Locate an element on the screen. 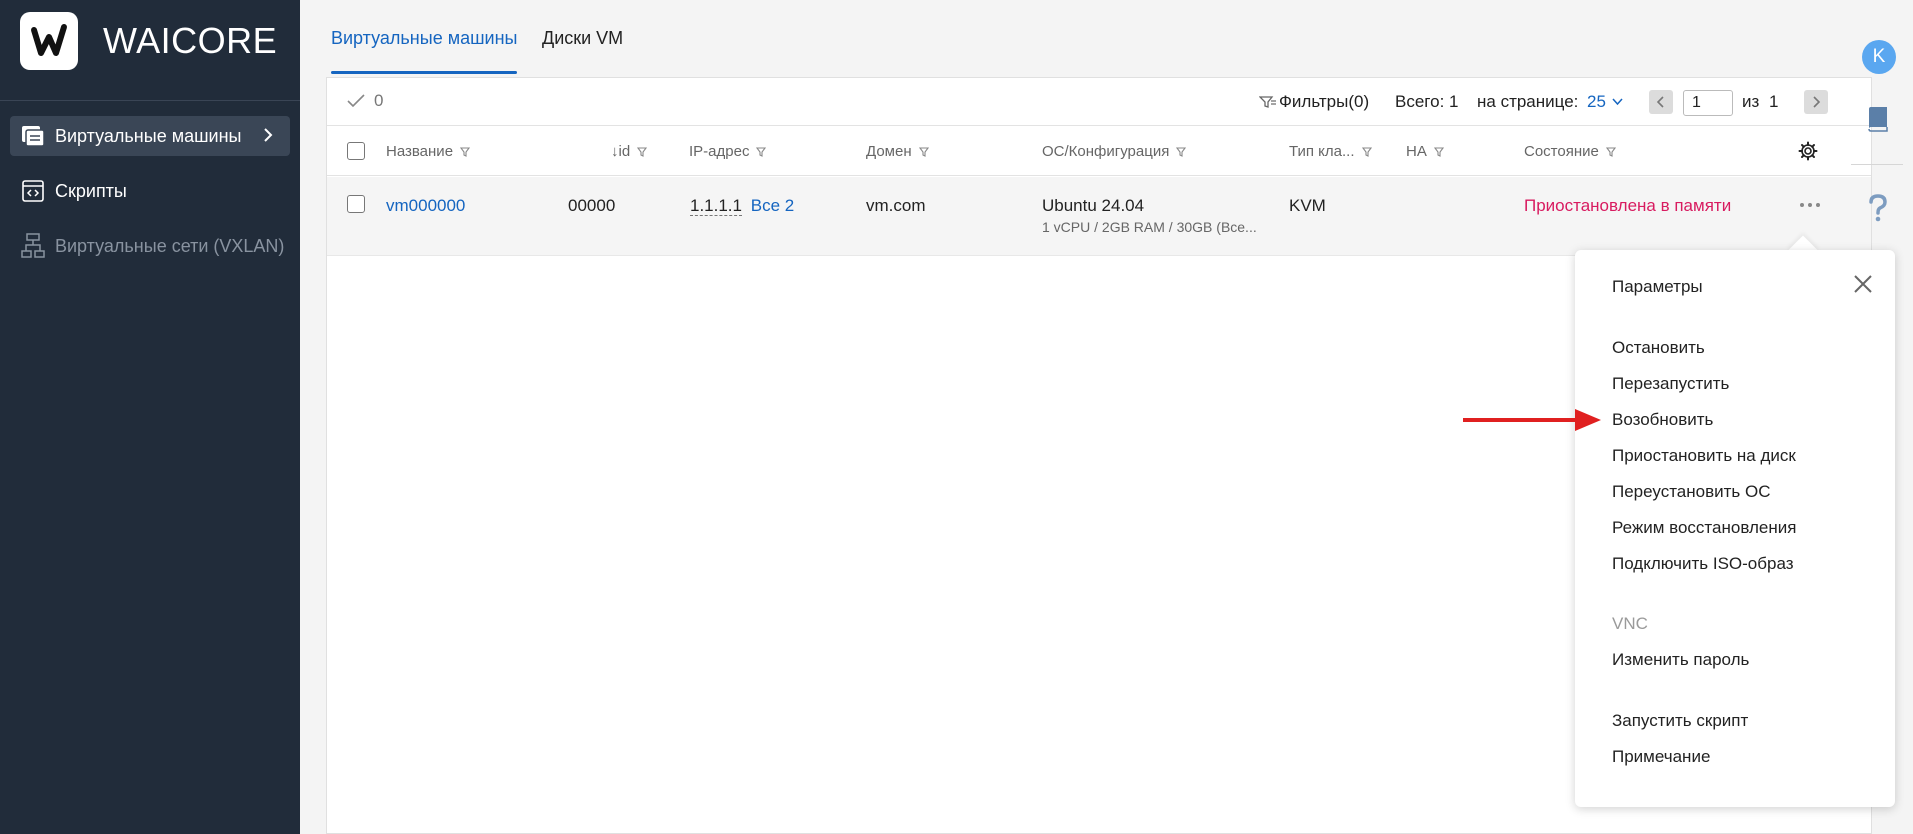 The height and width of the screenshot is (834, 1913). red-arrow-icon is located at coordinates (1532, 420).